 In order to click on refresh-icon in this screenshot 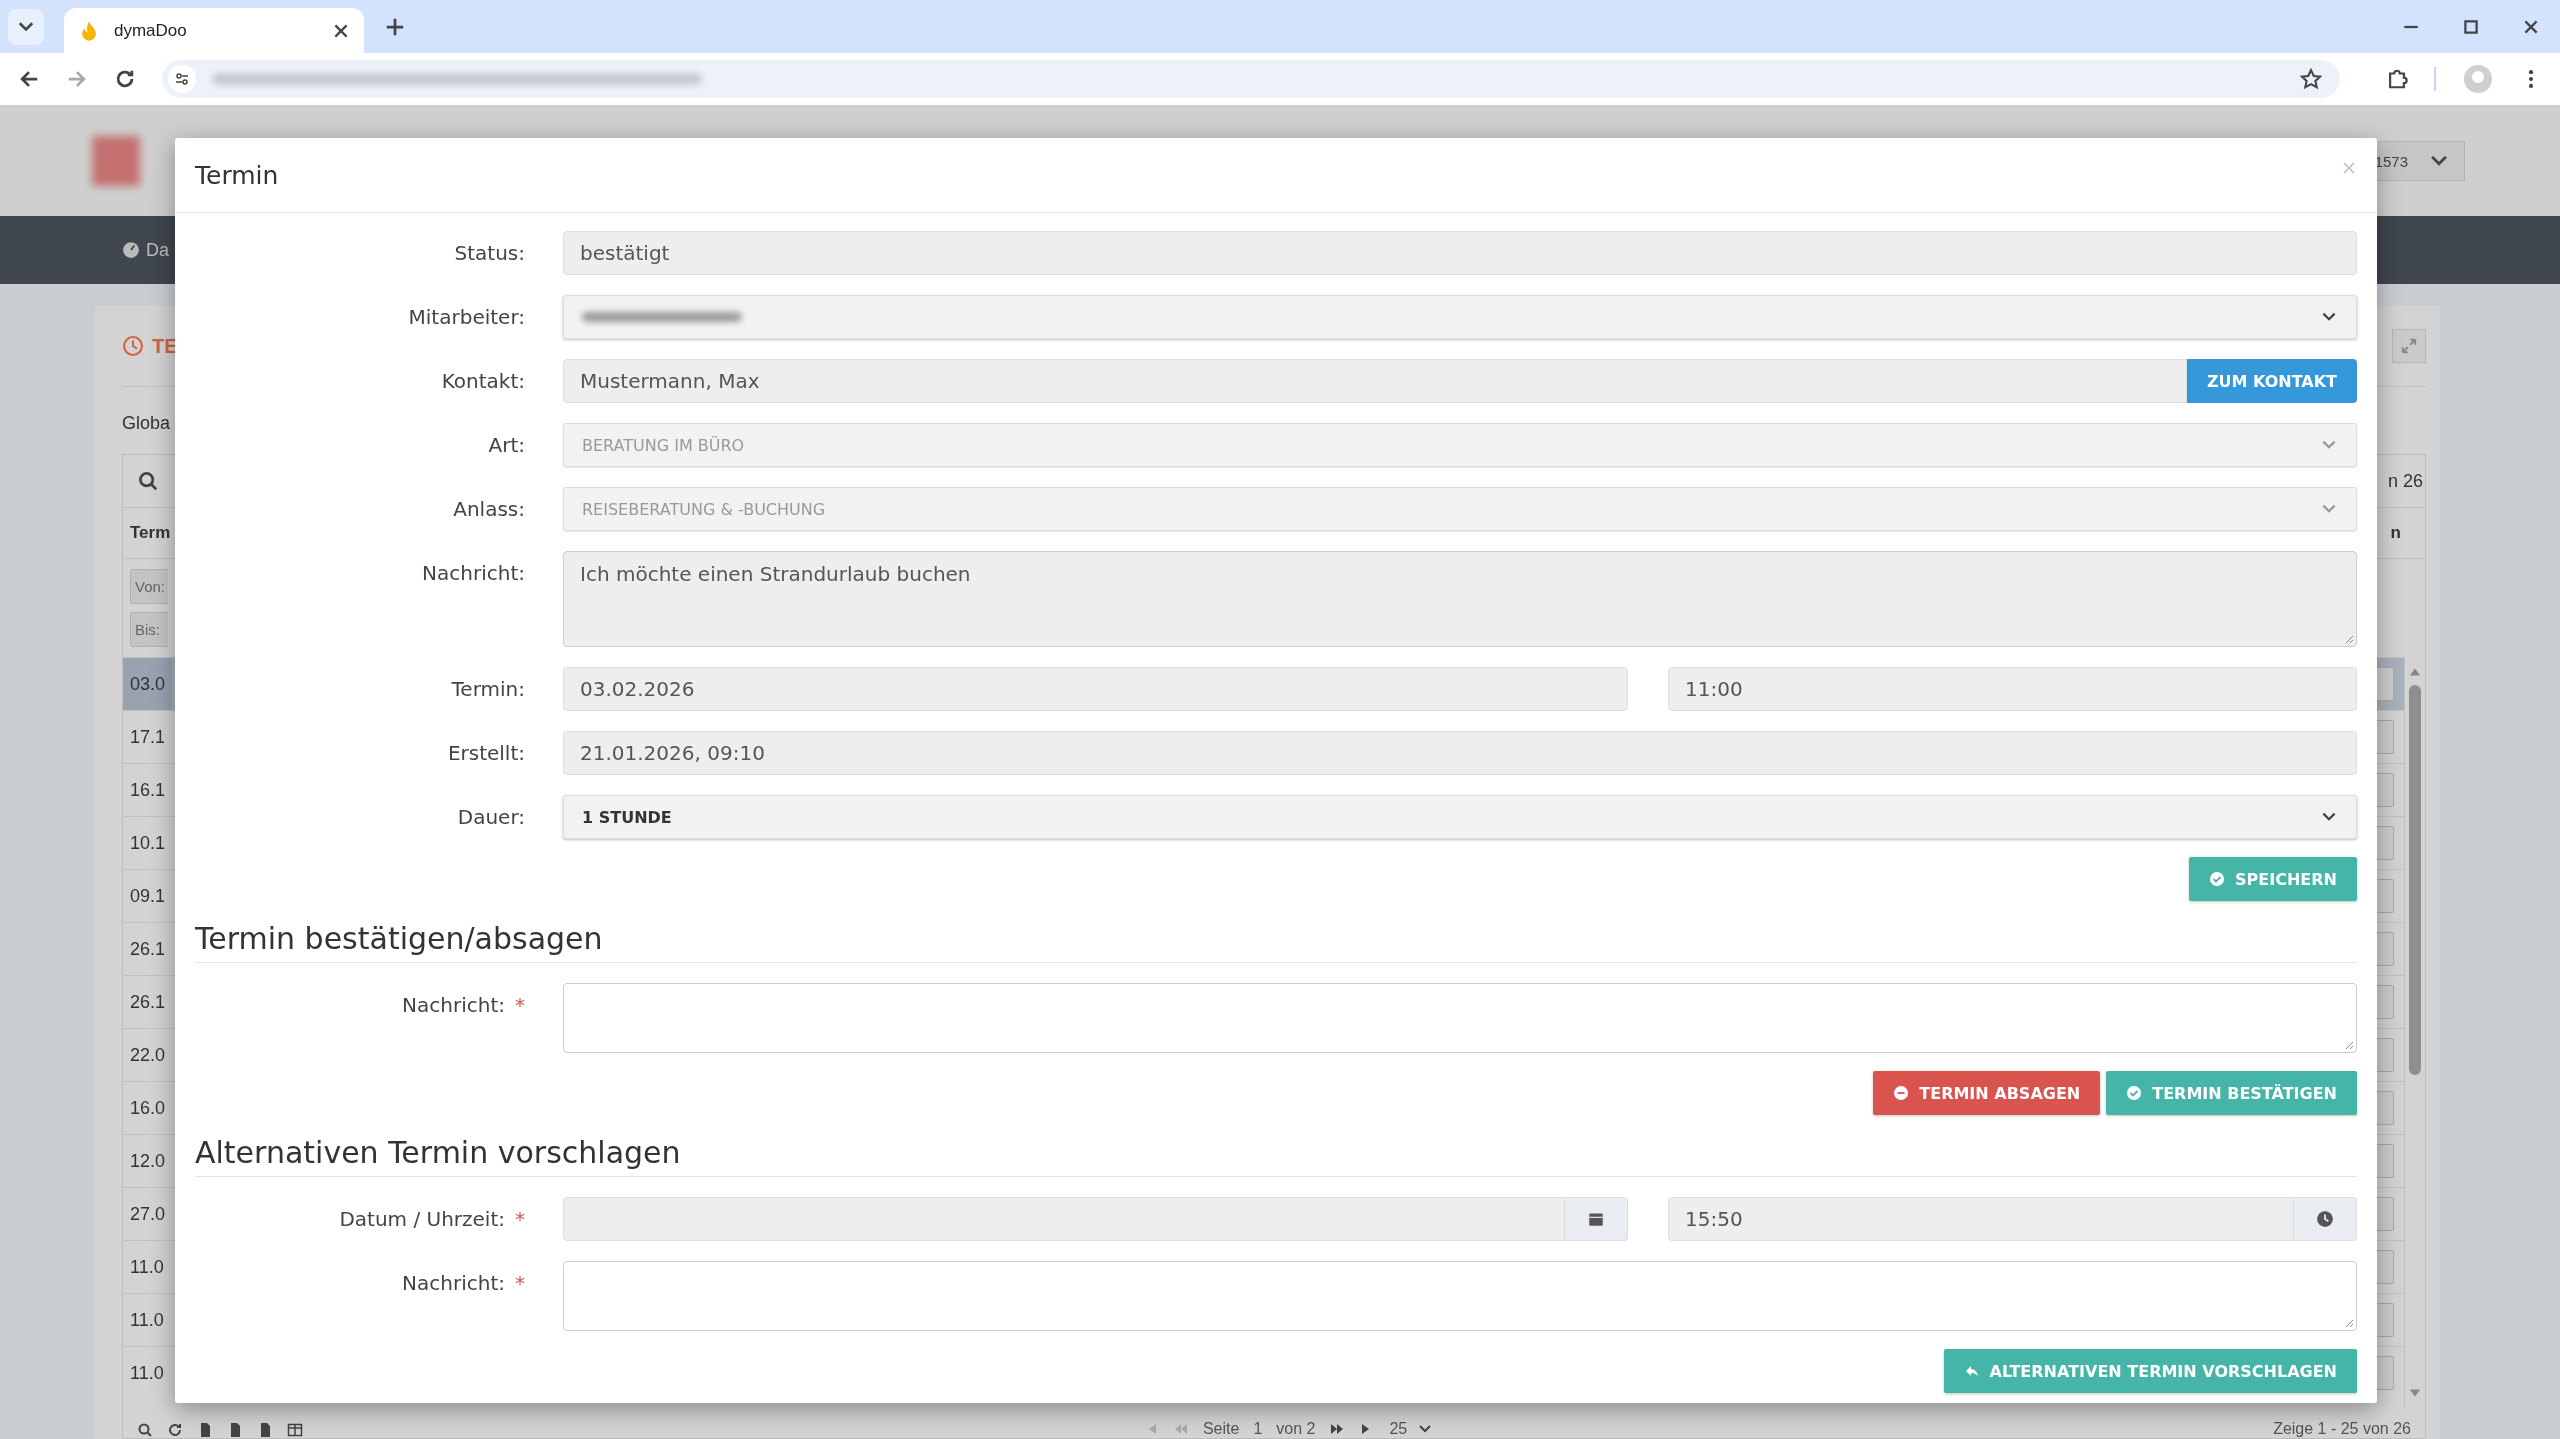, I will do `click(175, 1430)`.